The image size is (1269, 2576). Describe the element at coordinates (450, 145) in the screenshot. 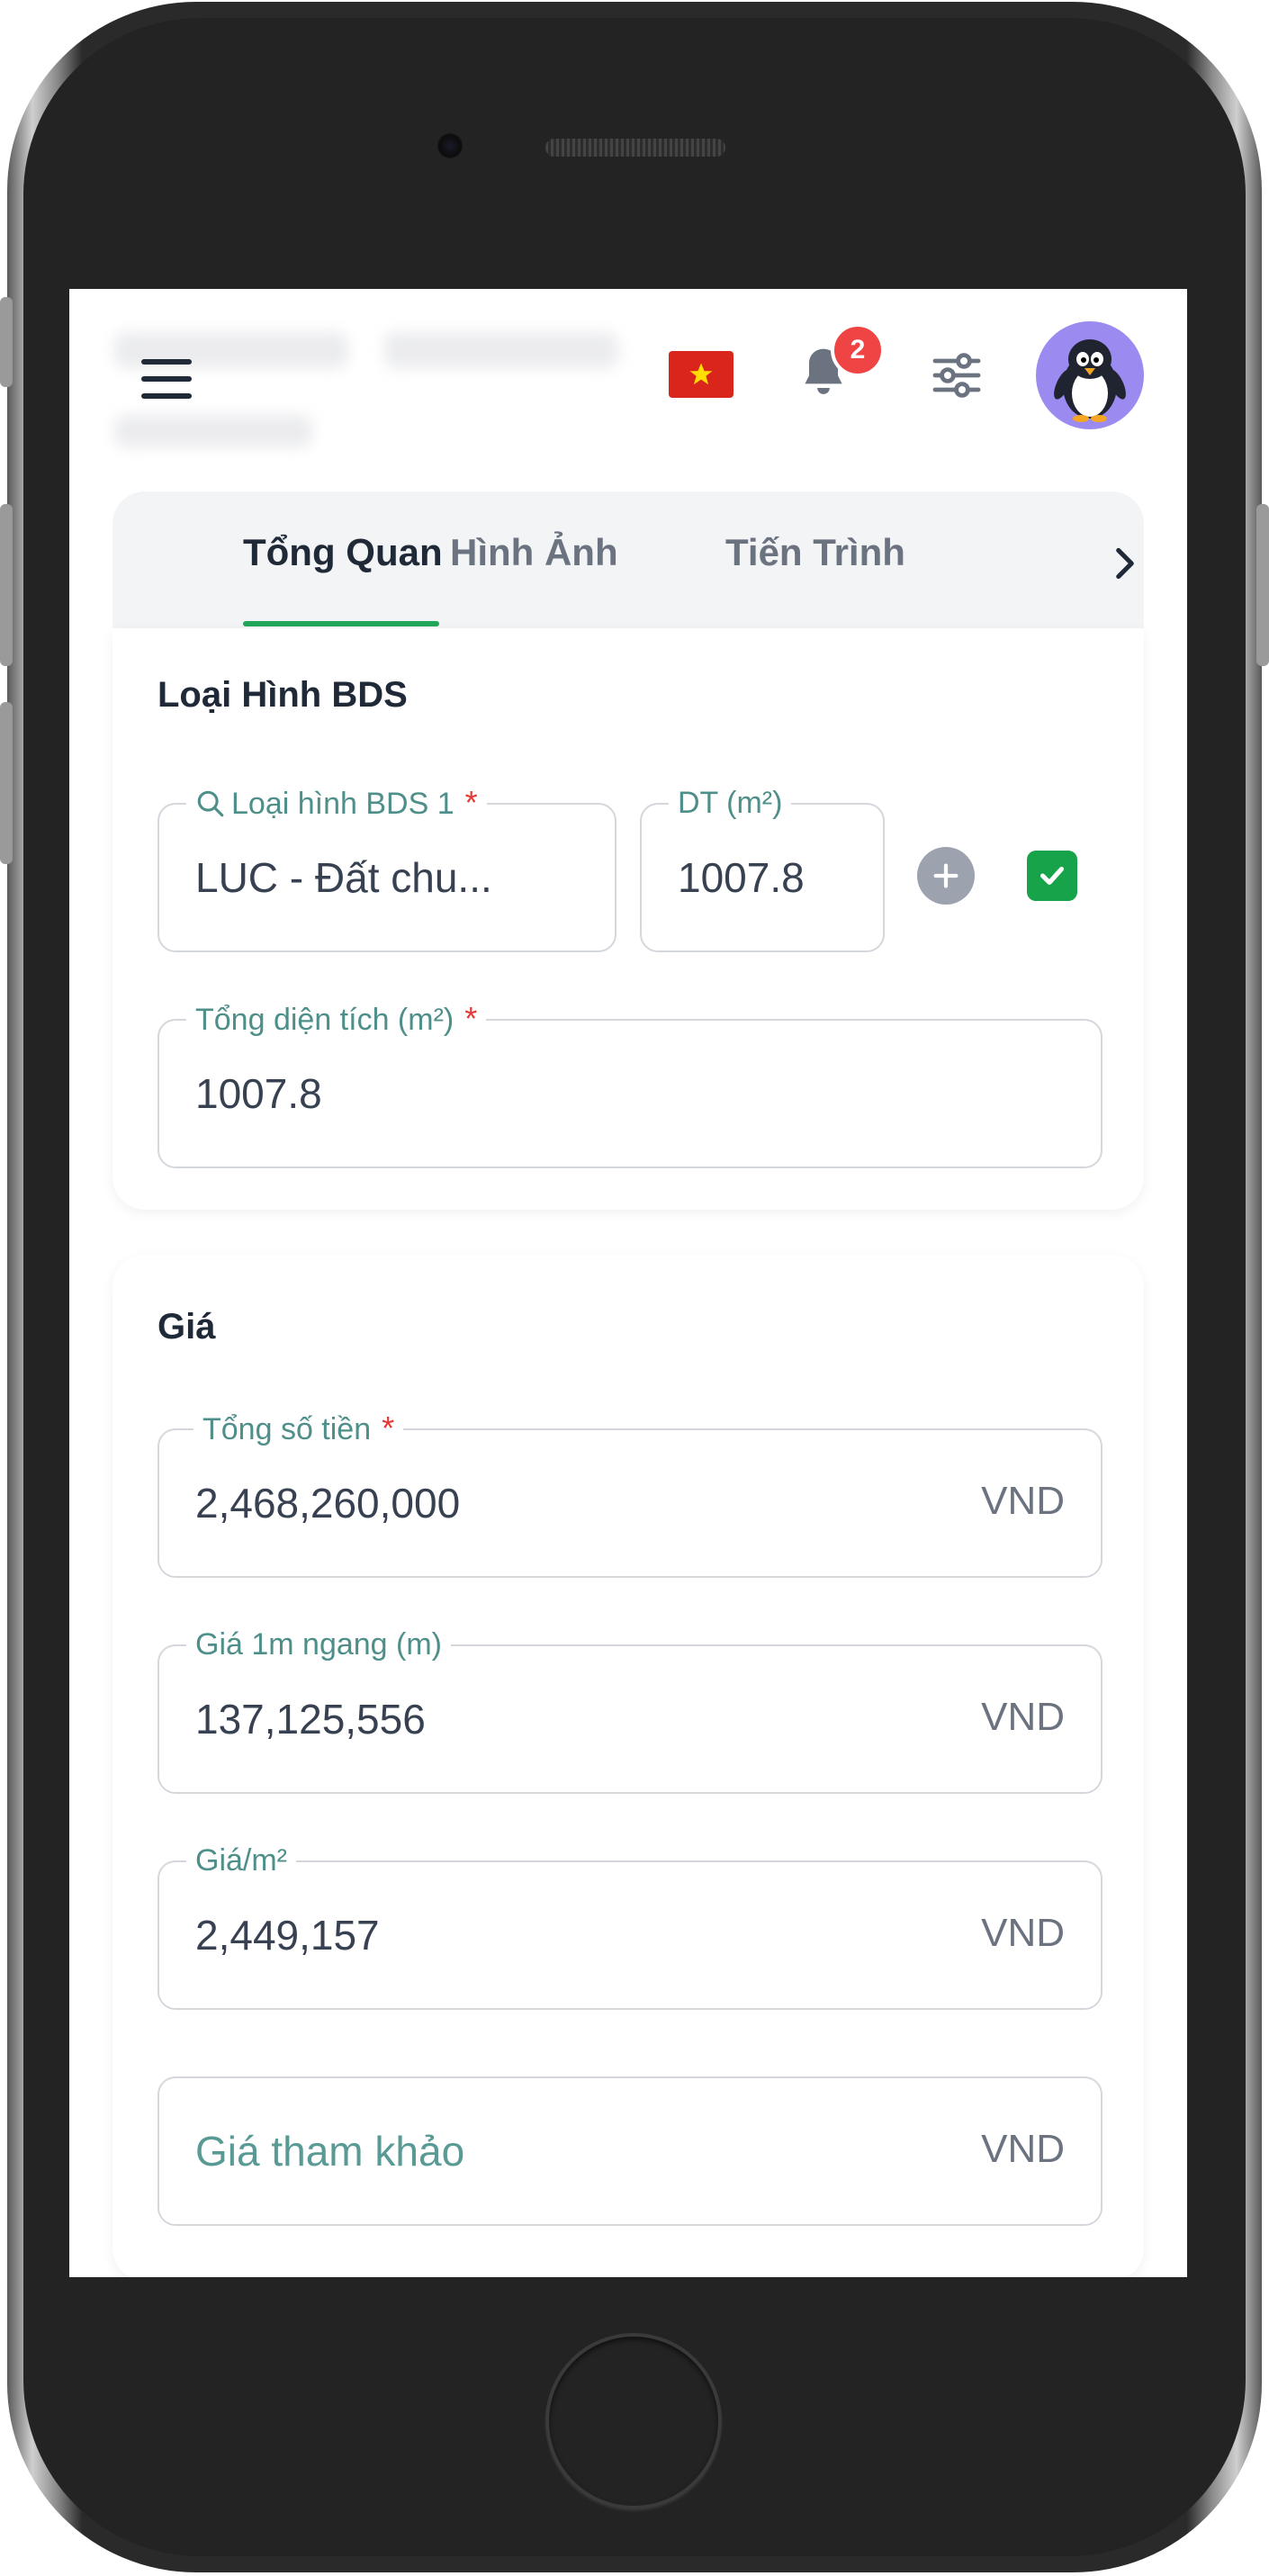

I see `front-camera` at that location.